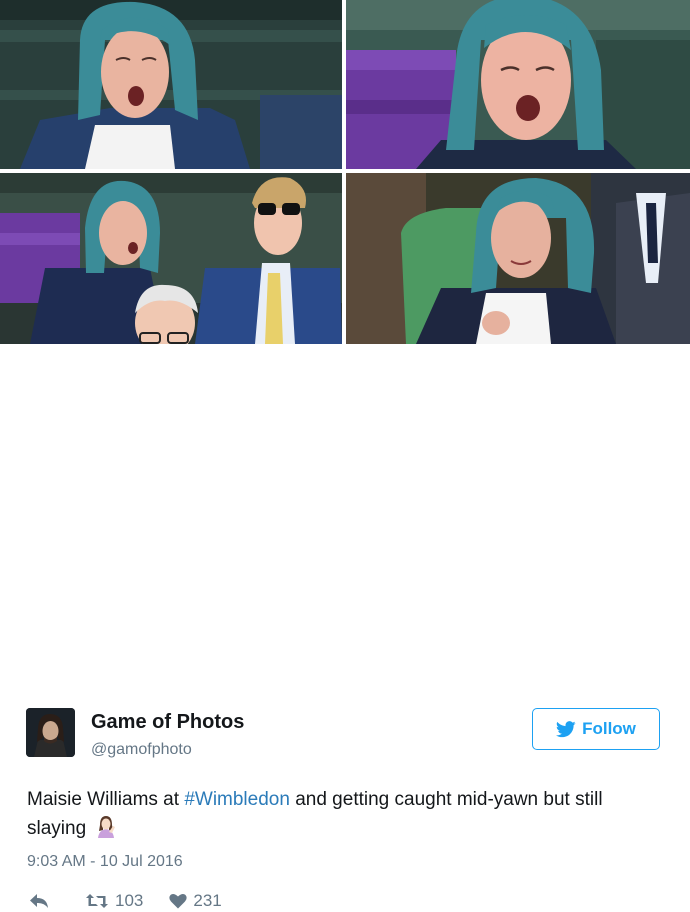 The height and width of the screenshot is (912, 690). I want to click on follow-button: Follow, so click(596, 729).